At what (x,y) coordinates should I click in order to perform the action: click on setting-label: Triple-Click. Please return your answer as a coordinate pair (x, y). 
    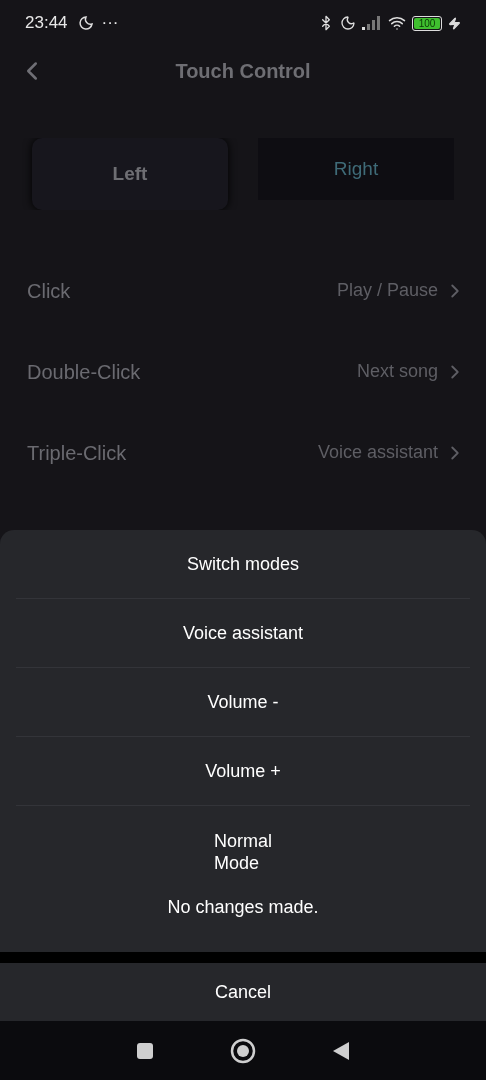
    Looking at the image, I should click on (77, 453).